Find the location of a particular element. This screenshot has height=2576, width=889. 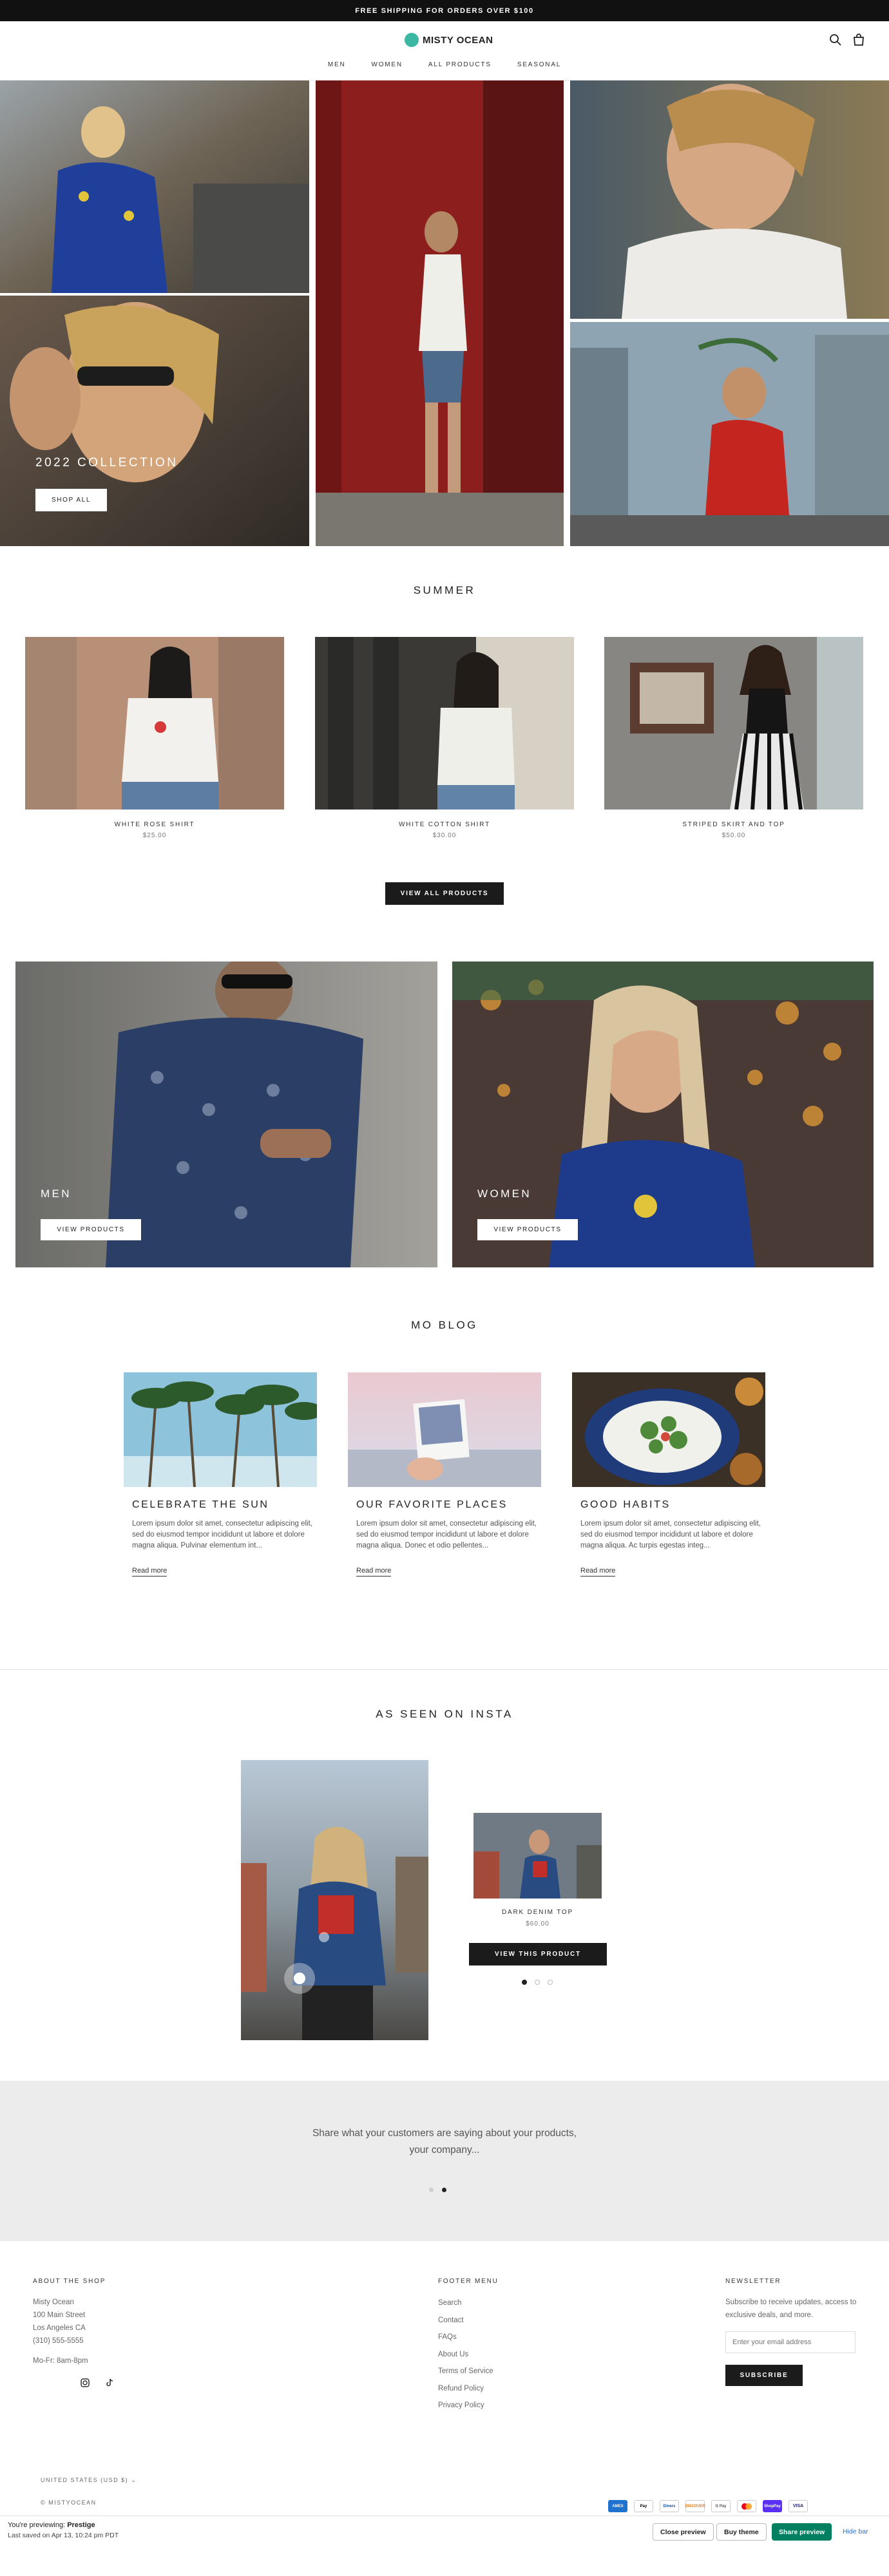

insta-heading: AS SEEN ON INSTA is located at coordinates (444, 1714).